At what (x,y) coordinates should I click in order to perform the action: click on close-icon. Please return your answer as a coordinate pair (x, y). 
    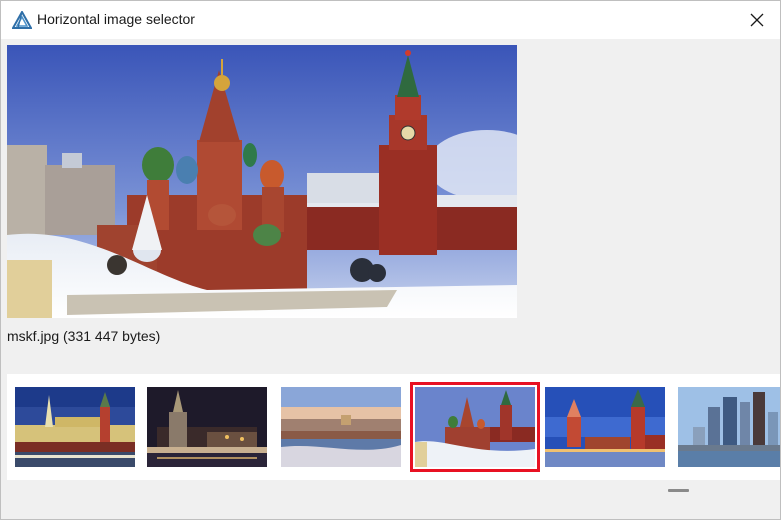
    Looking at the image, I should click on (757, 20).